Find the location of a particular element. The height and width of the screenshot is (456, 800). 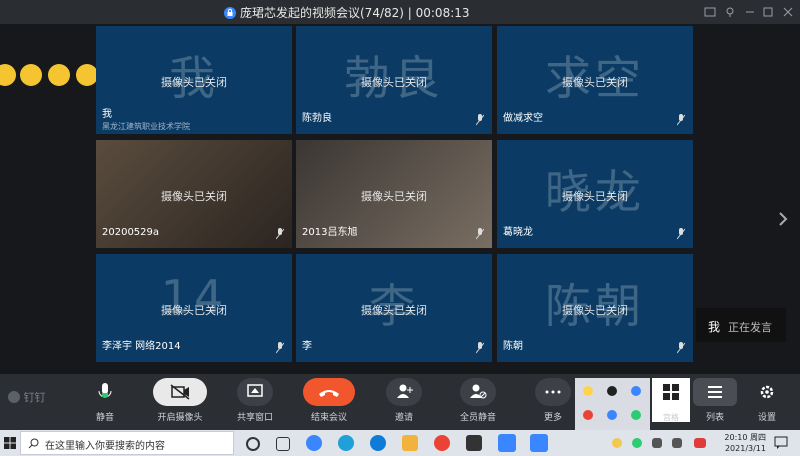

participant-name: 我 is located at coordinates (107, 114).